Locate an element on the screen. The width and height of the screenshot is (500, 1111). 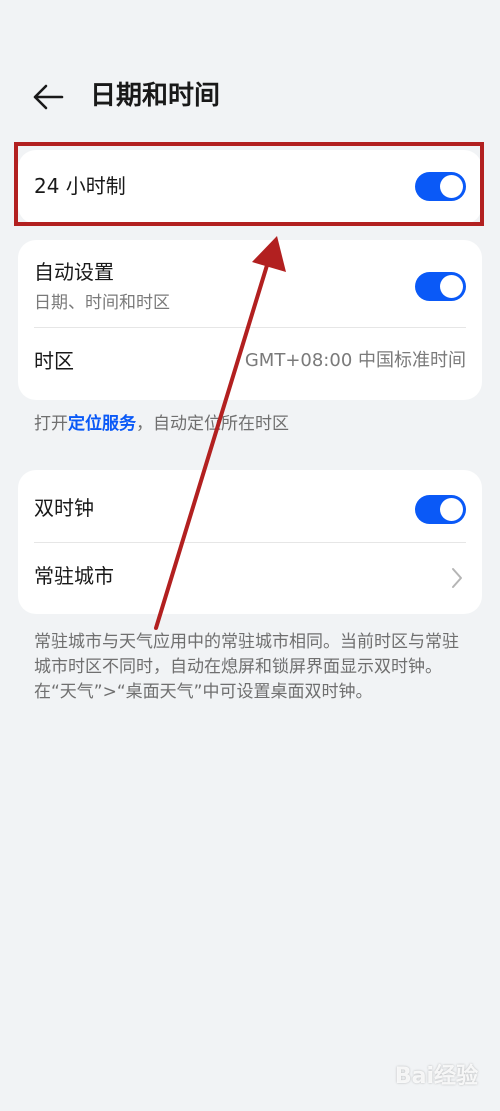
chevron-right-icon is located at coordinates (457, 578).